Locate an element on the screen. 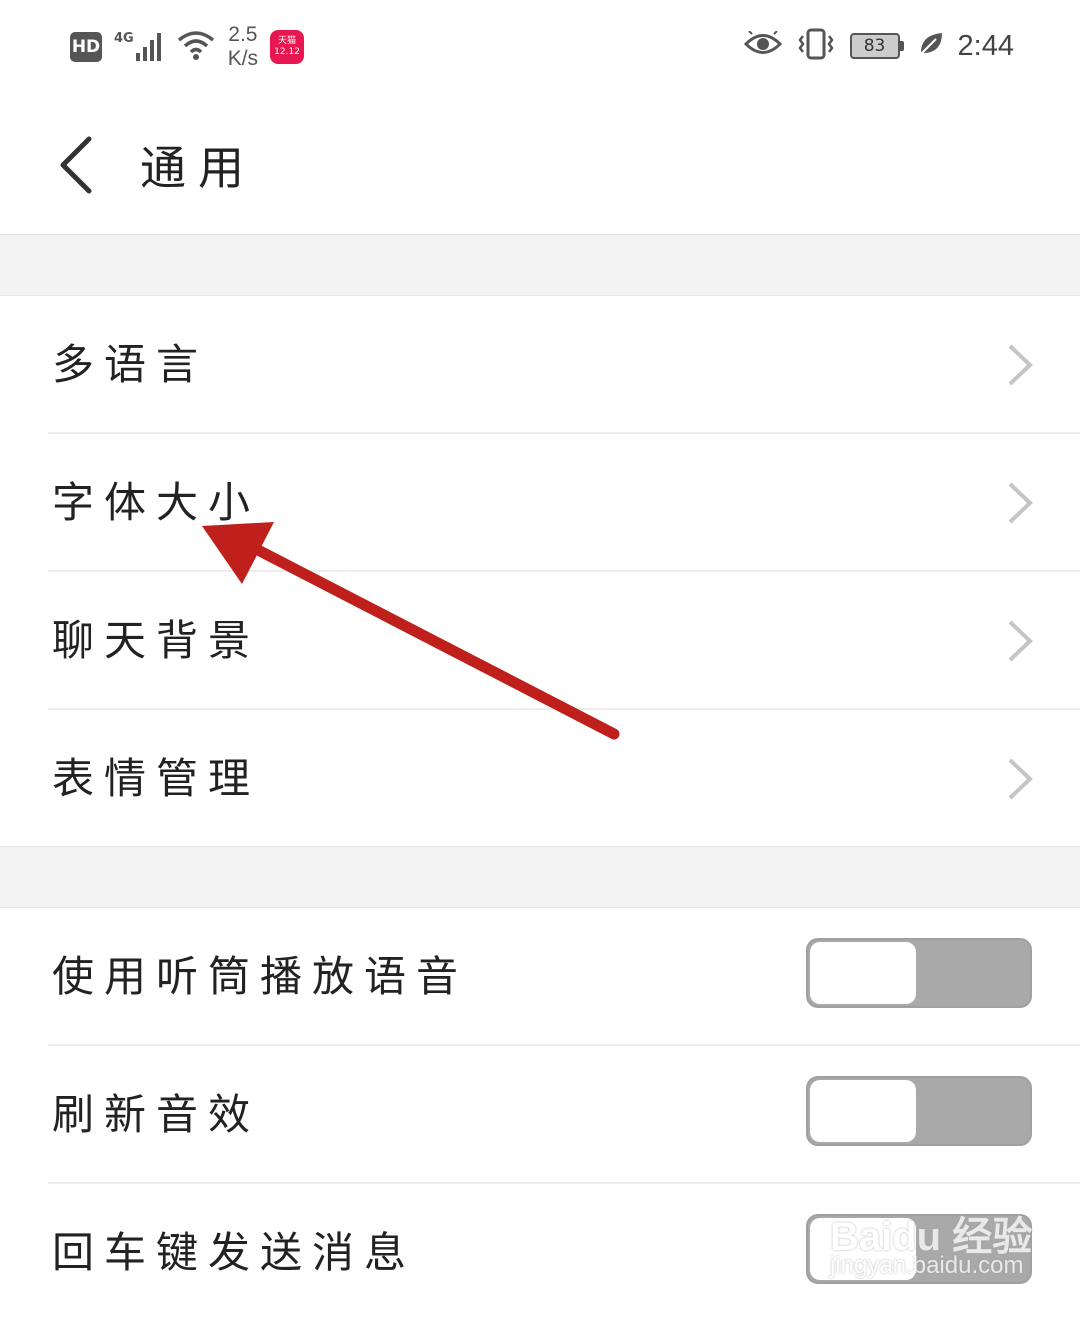 This screenshot has height=1322, width=1080. leaf-icon is located at coordinates (931, 46).